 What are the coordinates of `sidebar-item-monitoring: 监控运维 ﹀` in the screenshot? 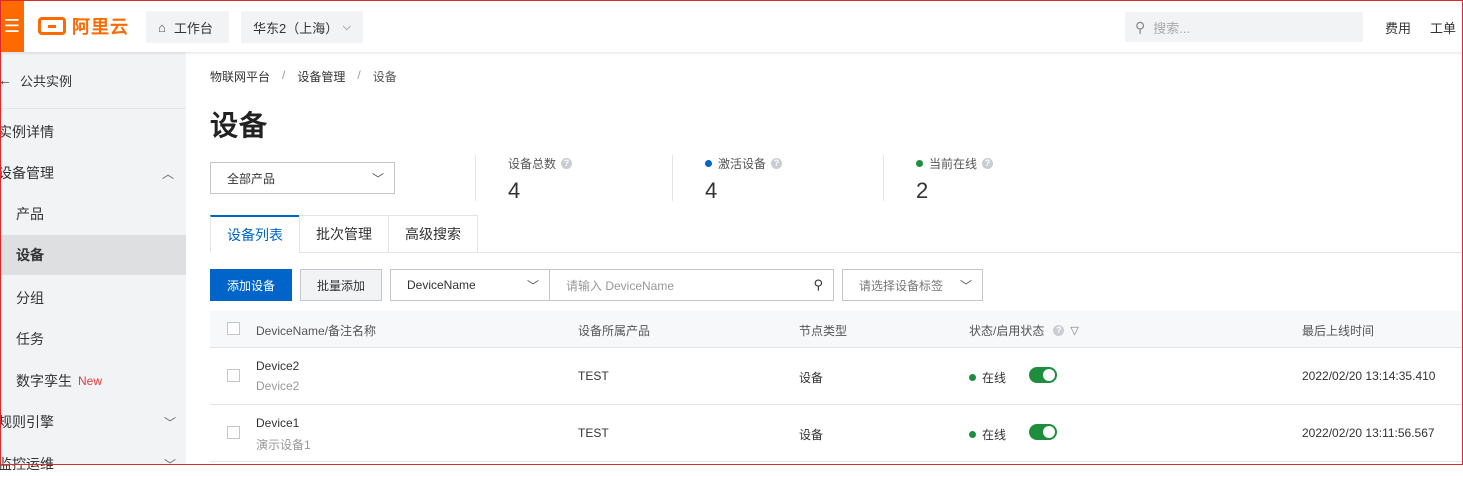 It's located at (92, 464).